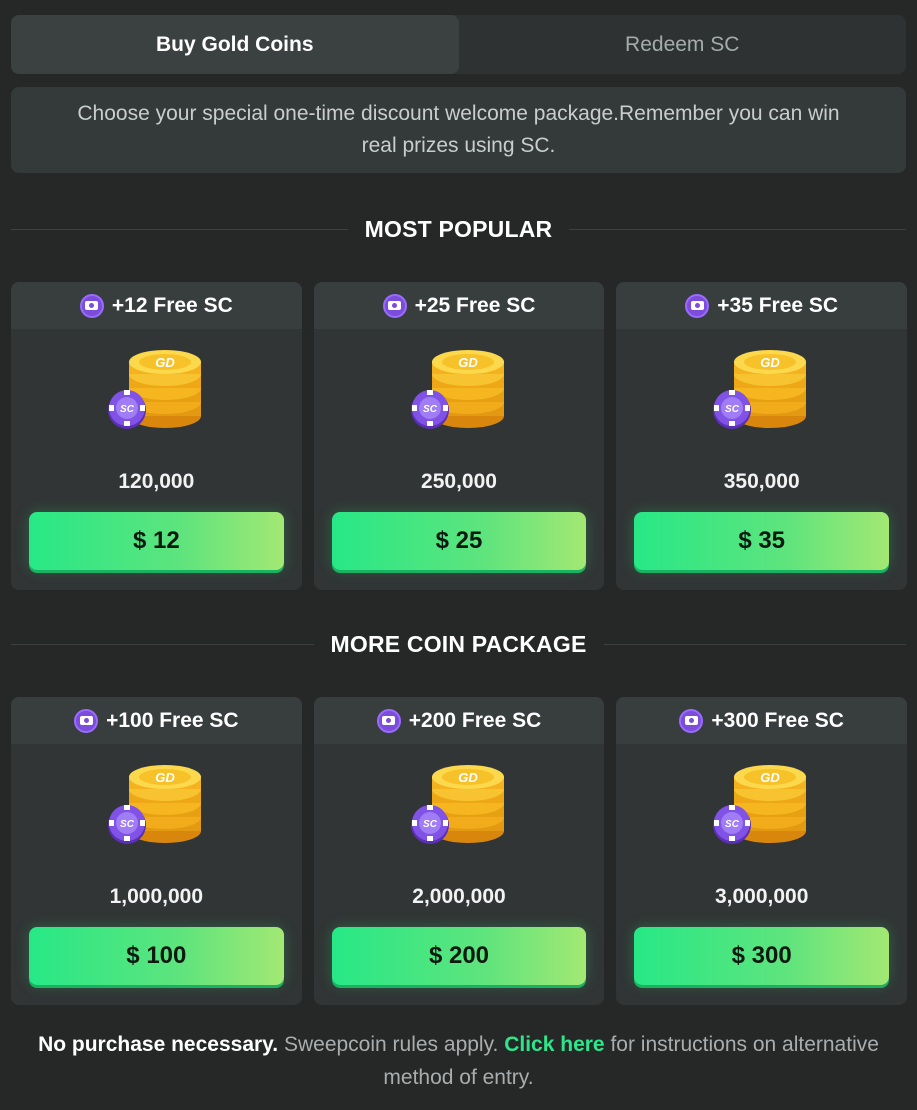 Image resolution: width=917 pixels, height=1110 pixels. I want to click on buy-package-button: $ 12, so click(156, 541).